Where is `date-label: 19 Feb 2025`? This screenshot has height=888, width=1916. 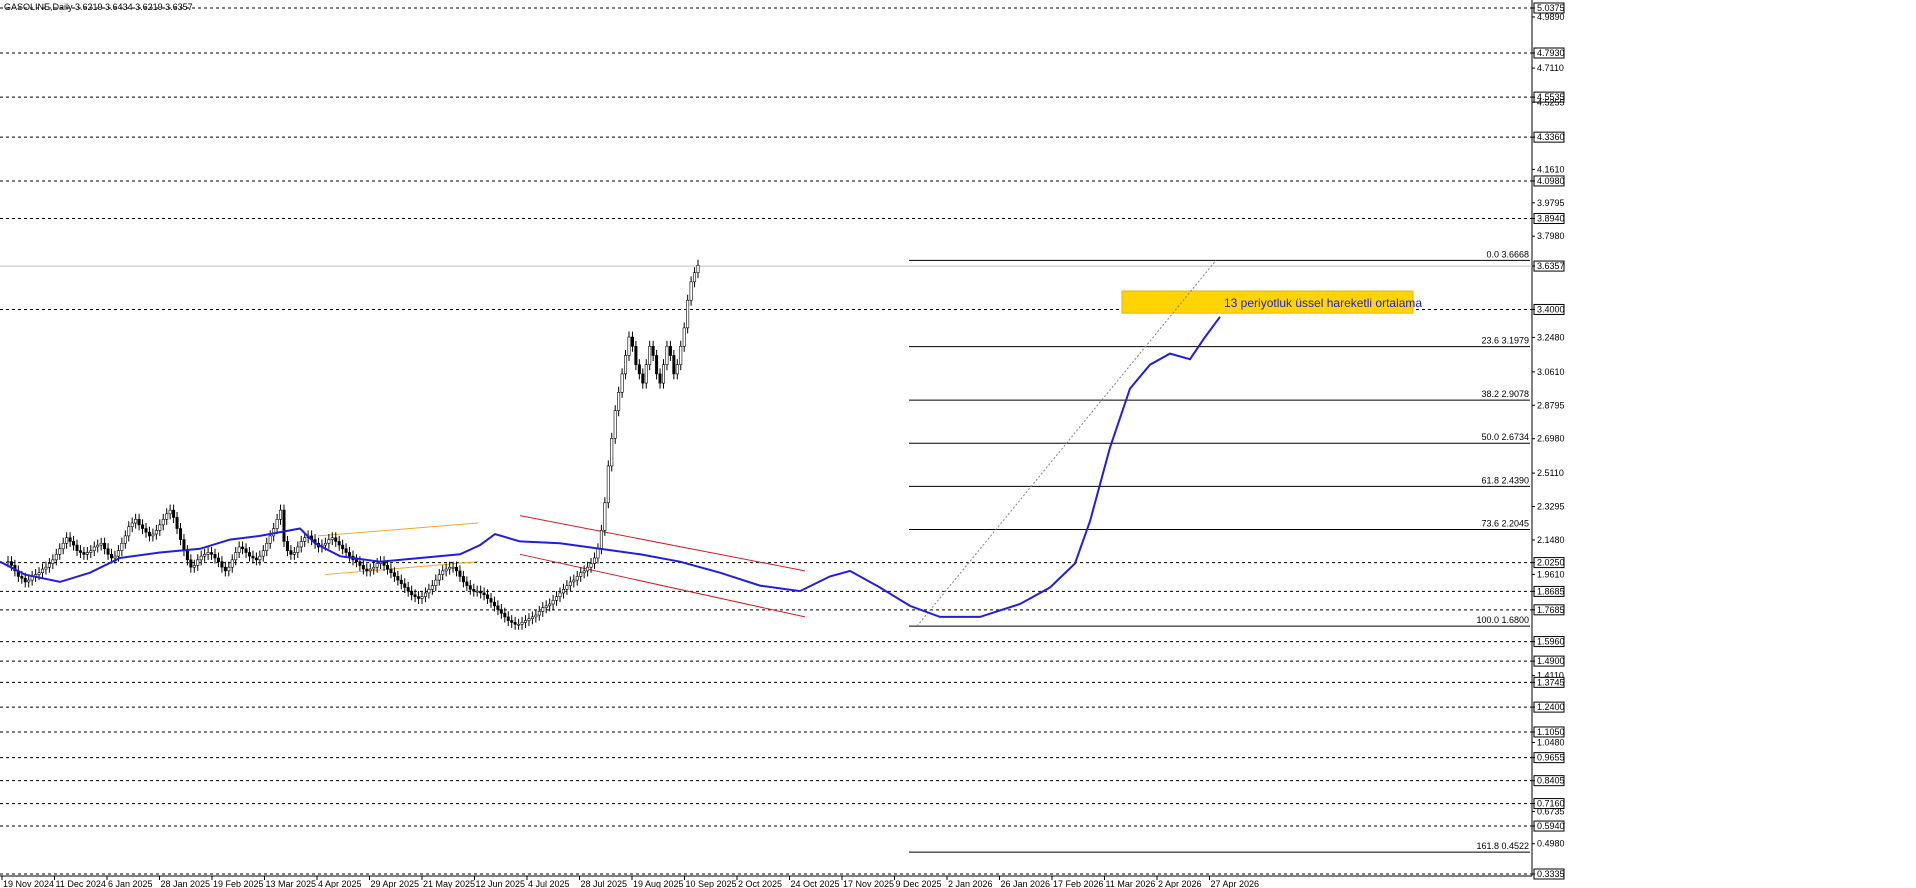
date-label: 19 Feb 2025 is located at coordinates (238, 883).